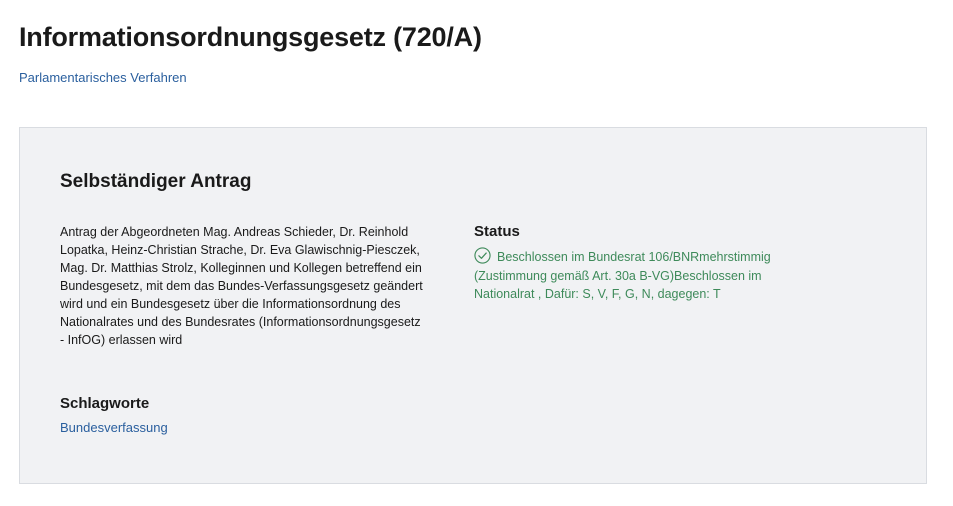  What do you see at coordinates (482, 255) in the screenshot?
I see `check-circle-icon` at bounding box center [482, 255].